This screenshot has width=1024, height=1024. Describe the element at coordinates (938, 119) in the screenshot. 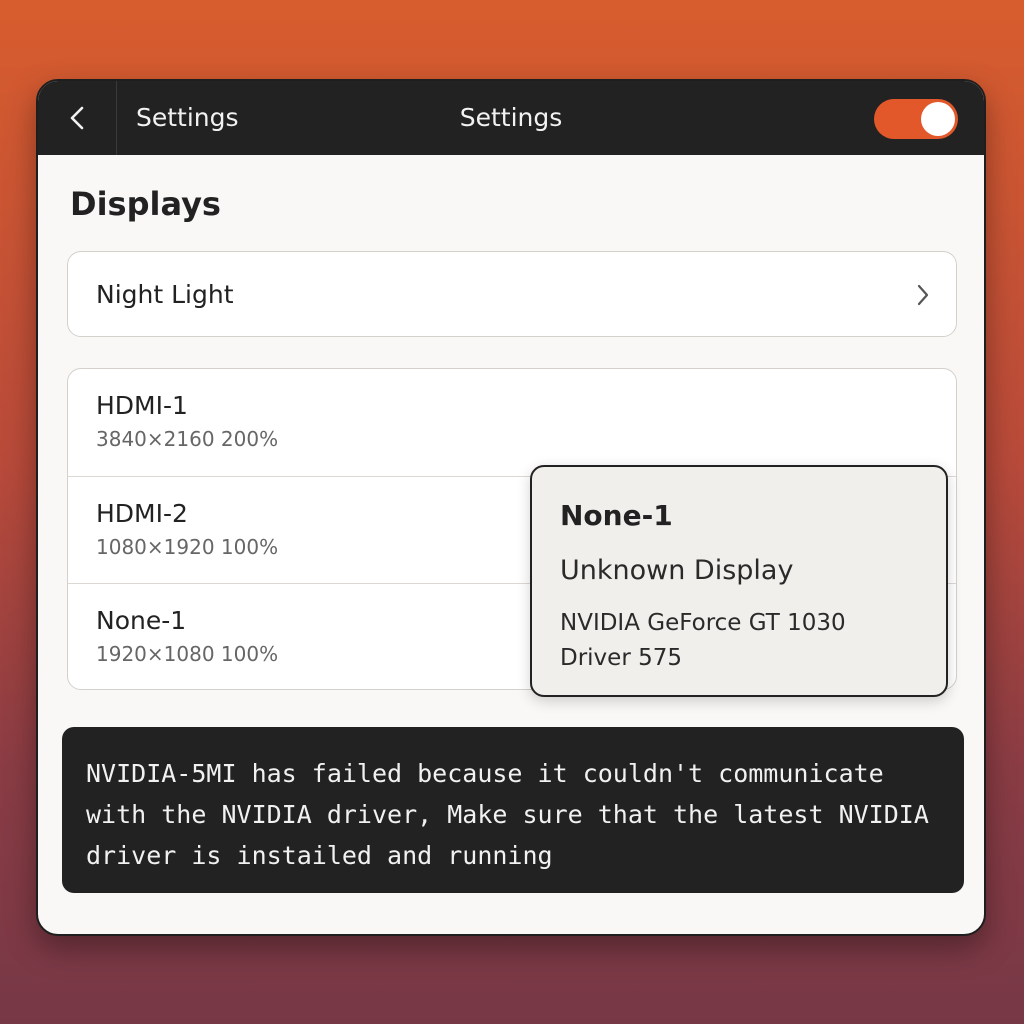

I see `toggle-knob` at that location.